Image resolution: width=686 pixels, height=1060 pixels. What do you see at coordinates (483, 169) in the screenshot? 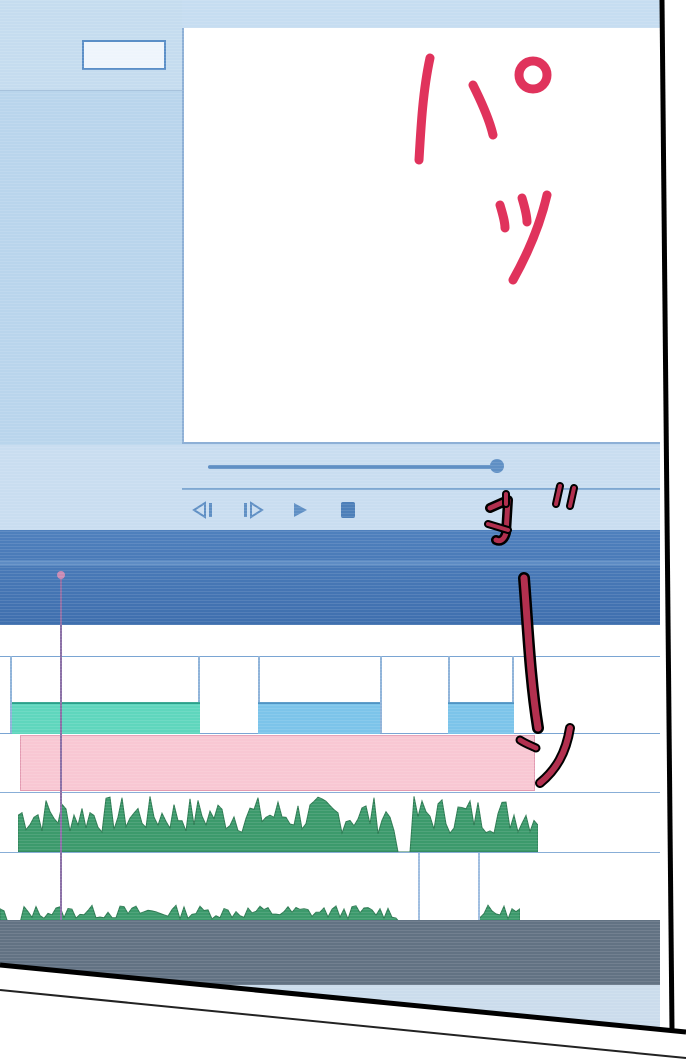
I see `sound-effect-pa` at bounding box center [483, 169].